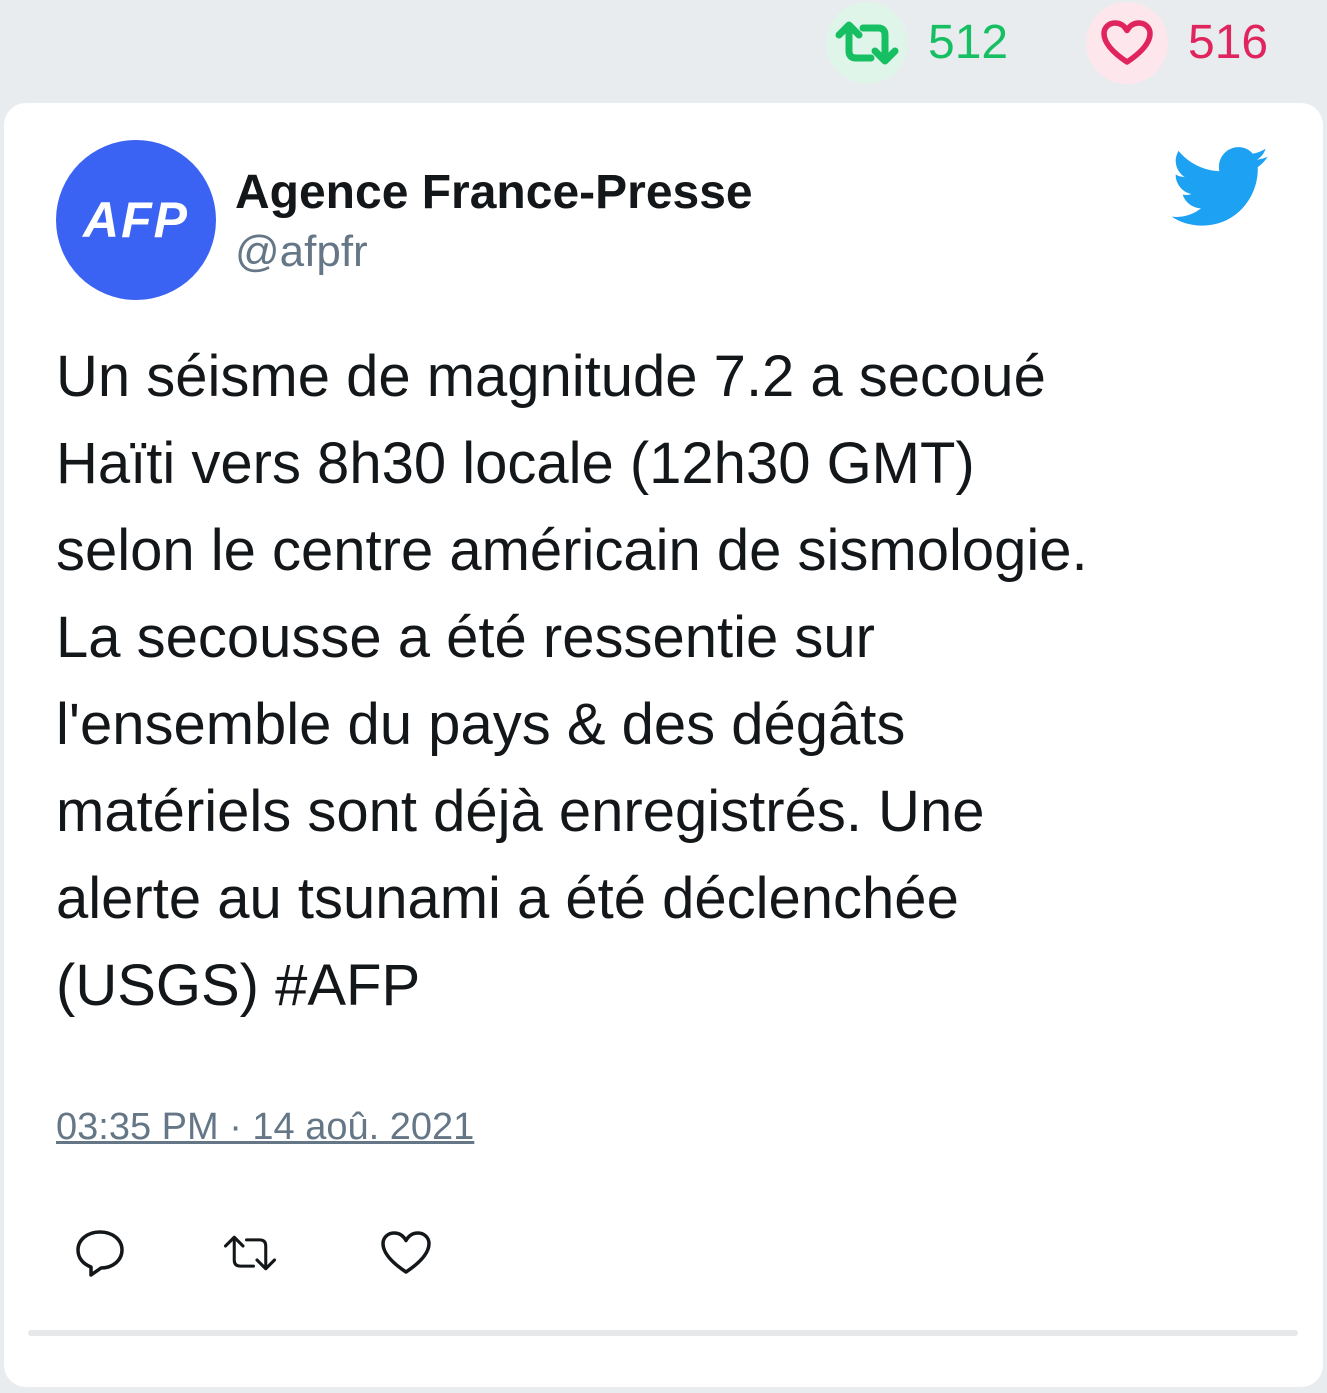 Image resolution: width=1327 pixels, height=1393 pixels. I want to click on tweet-text-line: alerte au tsunami a été déclenchée, so click(507, 898).